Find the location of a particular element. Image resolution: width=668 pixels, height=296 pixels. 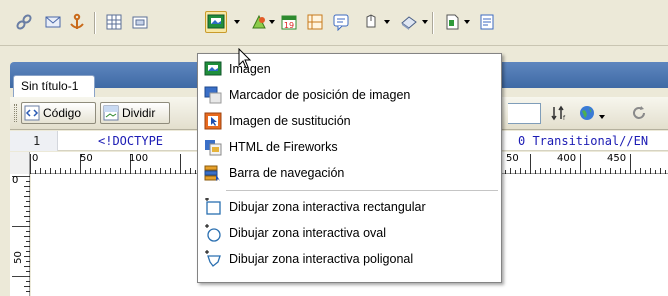

toolbar-grip is located at coordinates (15, 113).